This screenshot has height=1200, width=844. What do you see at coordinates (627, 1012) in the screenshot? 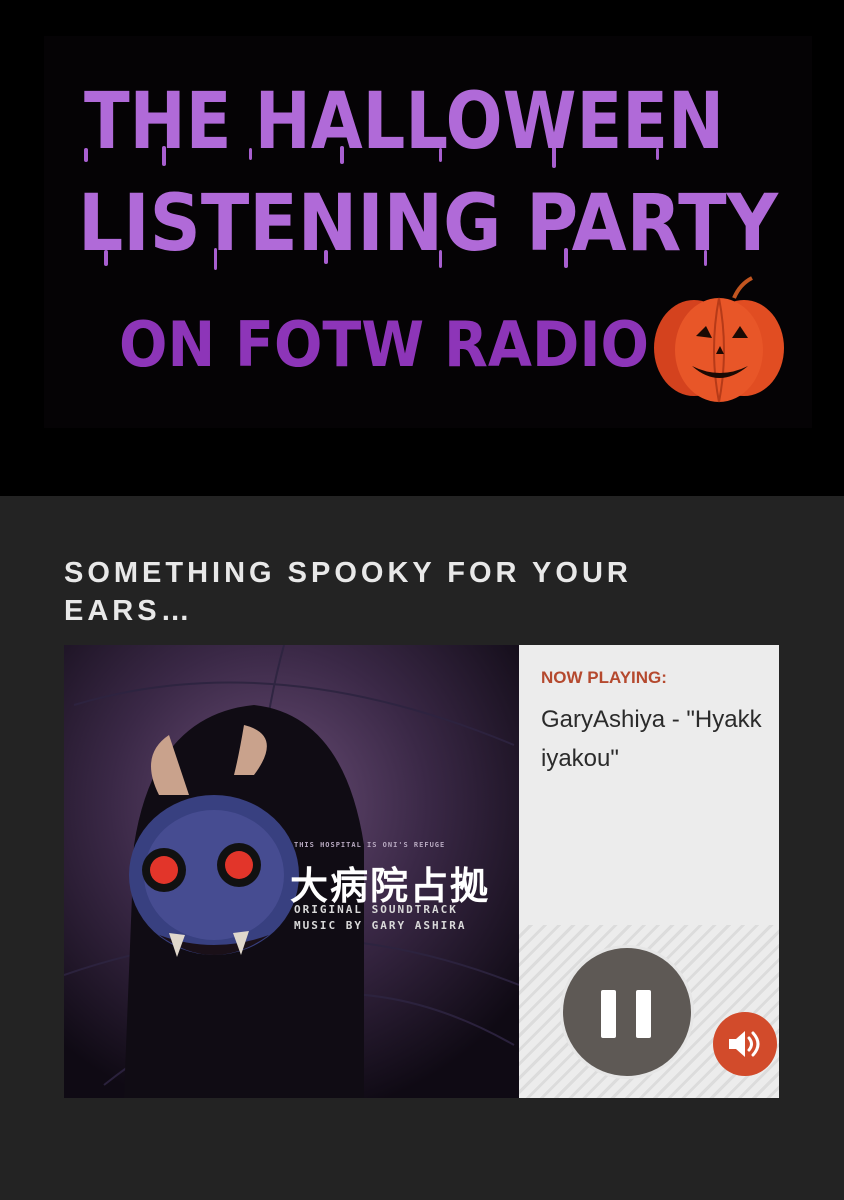
I see `pause-button` at bounding box center [627, 1012].